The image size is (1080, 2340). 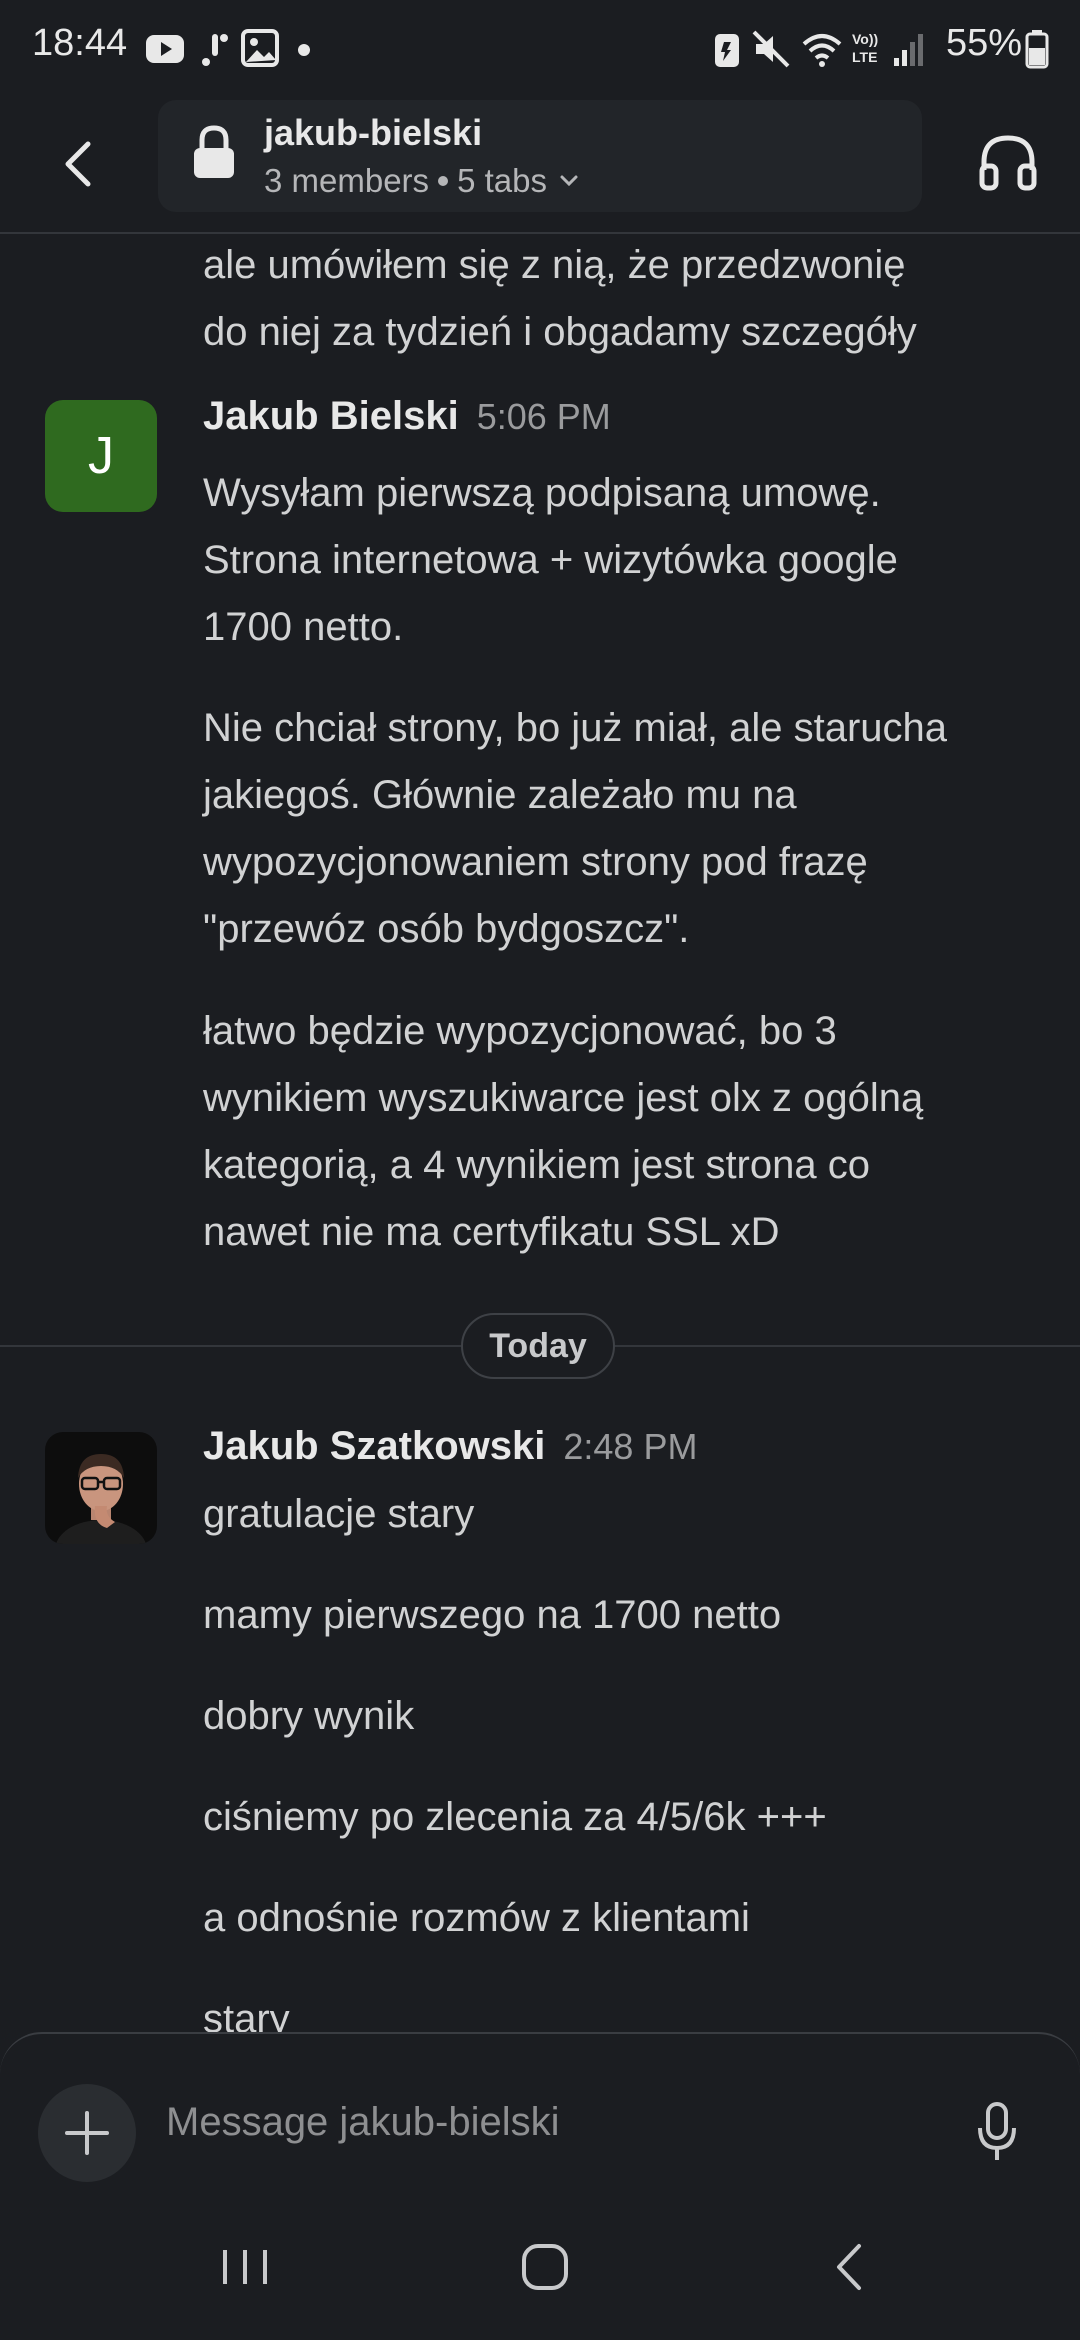 I want to click on gallery-icon, so click(x=260, y=48).